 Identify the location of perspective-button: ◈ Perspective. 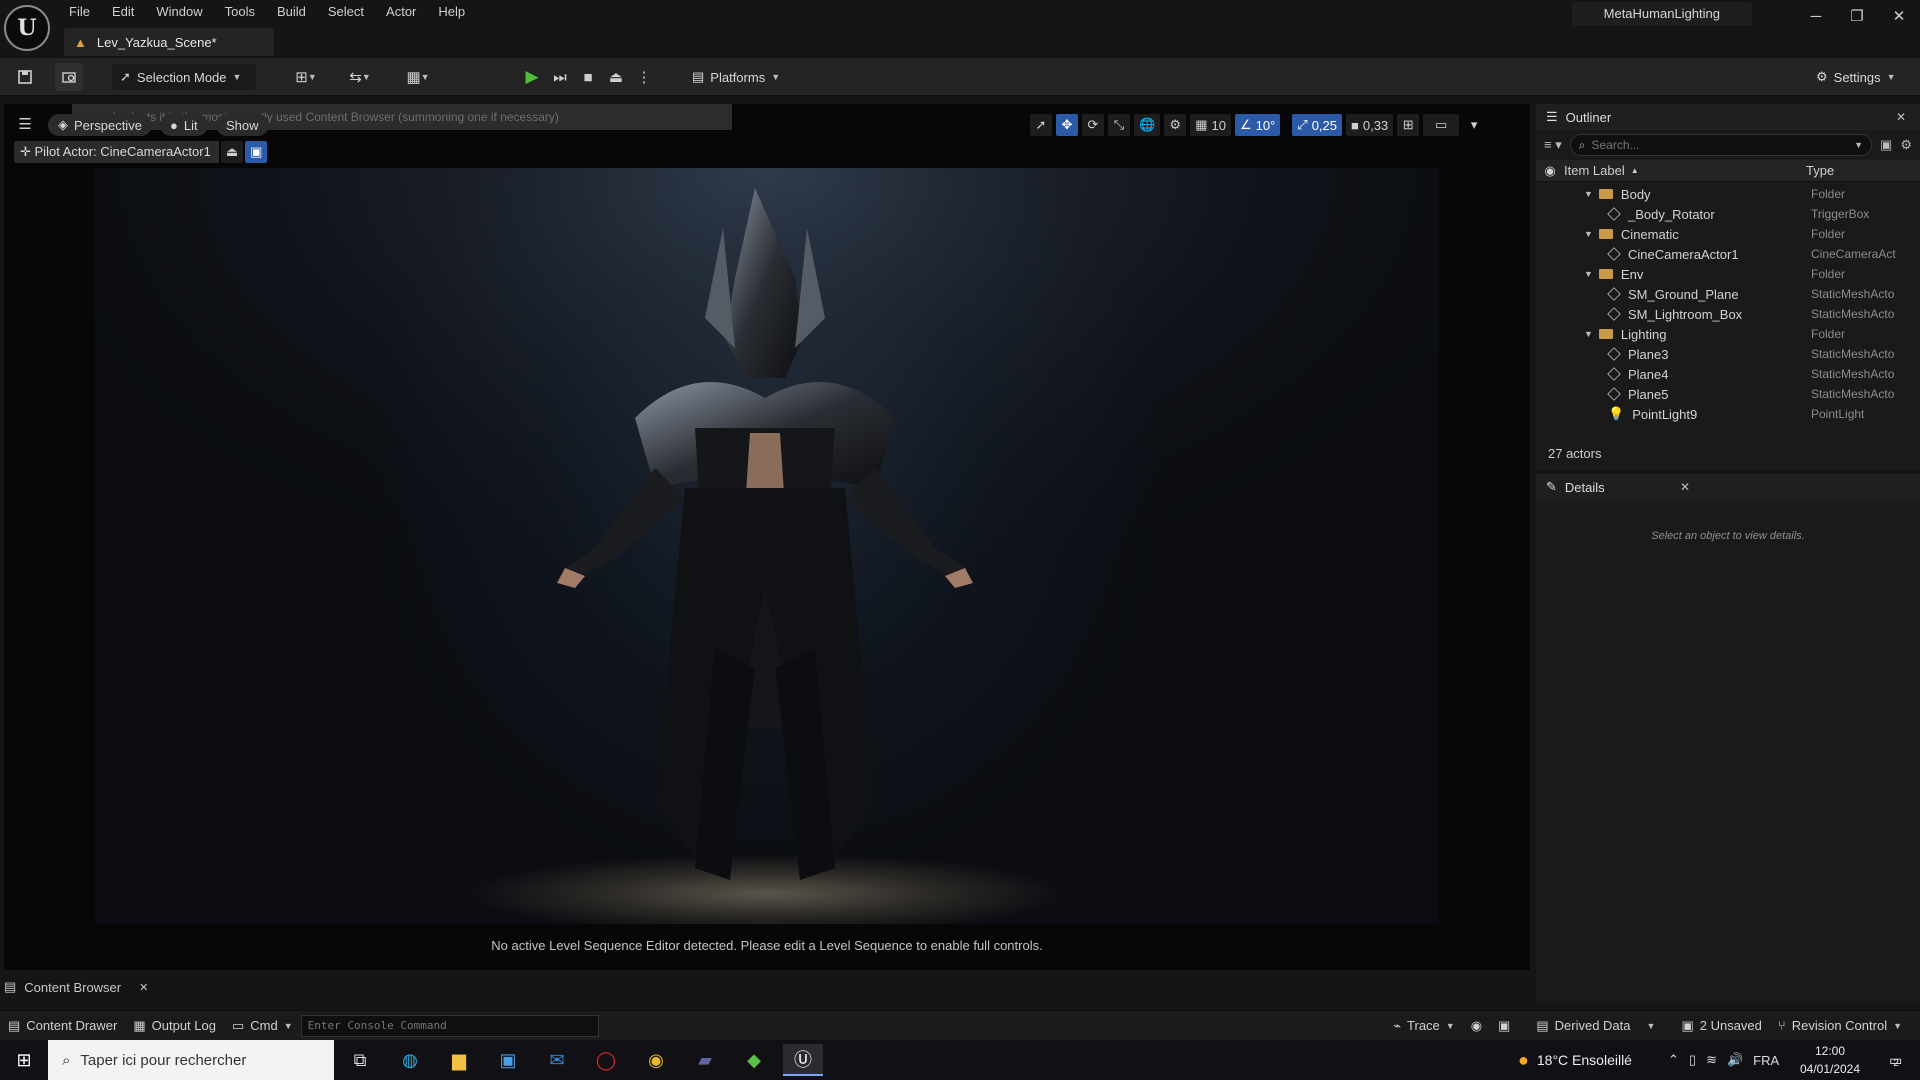
(100, 125).